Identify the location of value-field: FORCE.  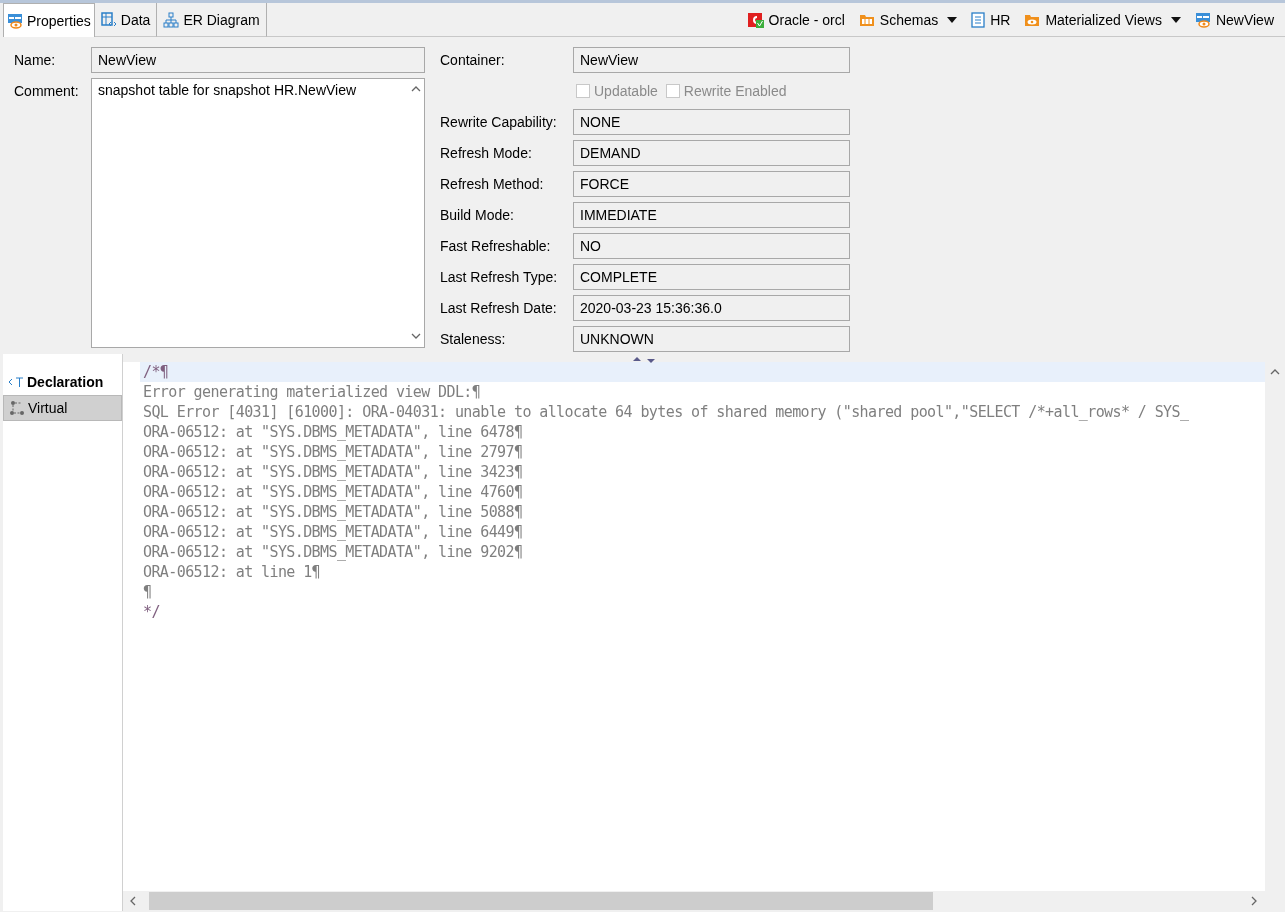
(711, 184).